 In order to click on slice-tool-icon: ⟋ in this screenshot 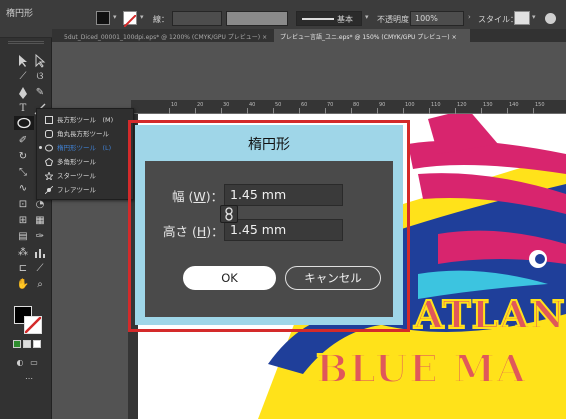, I will do `click(40, 269)`.